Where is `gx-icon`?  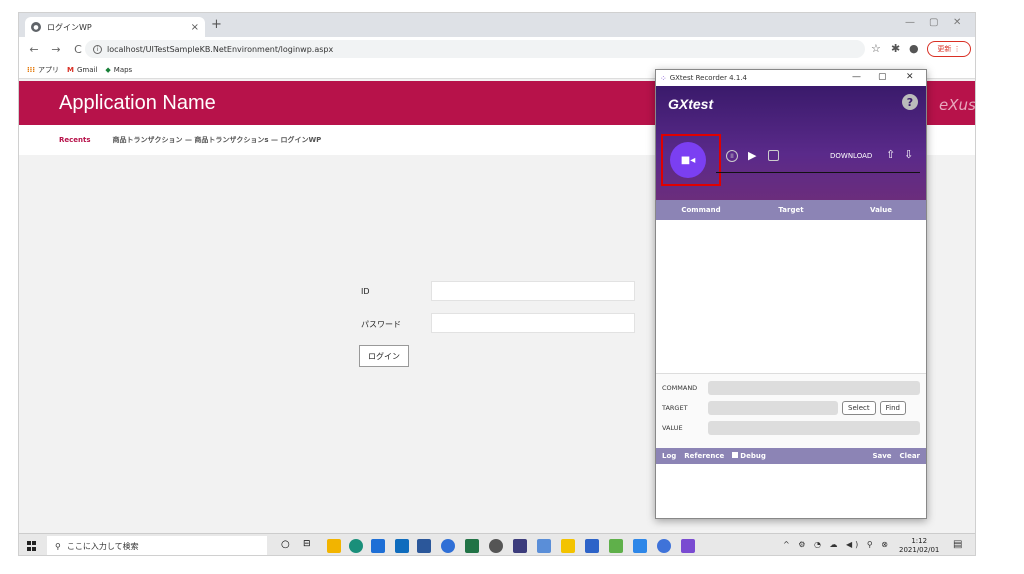 gx-icon is located at coordinates (496, 546).